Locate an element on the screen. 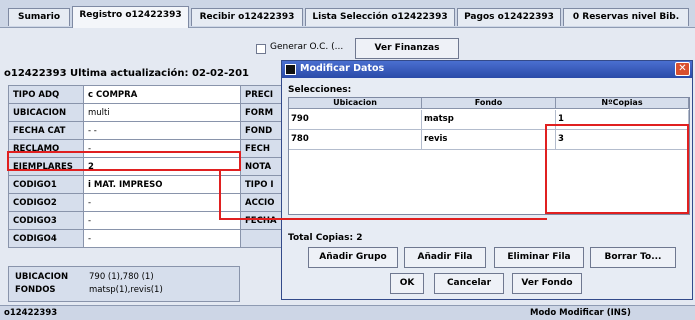 The height and width of the screenshot is (320, 695). ok-button: OK is located at coordinates (407, 283).